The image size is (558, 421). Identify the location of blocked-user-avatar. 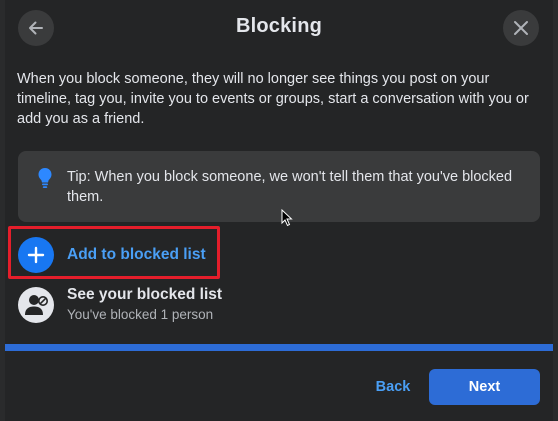
(36, 305).